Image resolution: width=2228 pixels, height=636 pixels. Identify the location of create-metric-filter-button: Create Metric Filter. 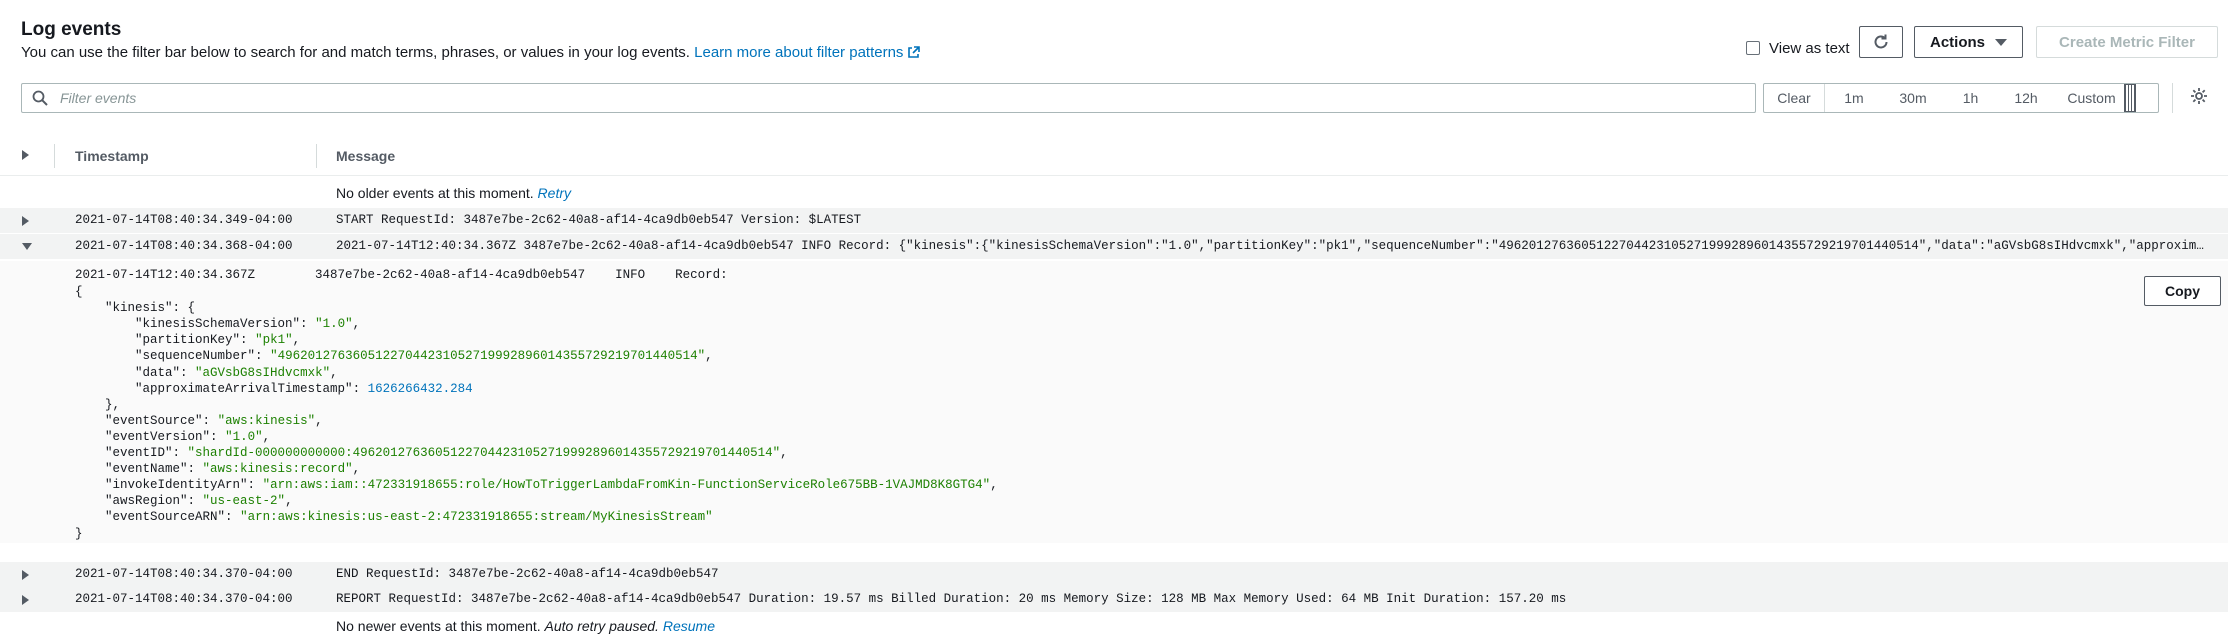
(2127, 42).